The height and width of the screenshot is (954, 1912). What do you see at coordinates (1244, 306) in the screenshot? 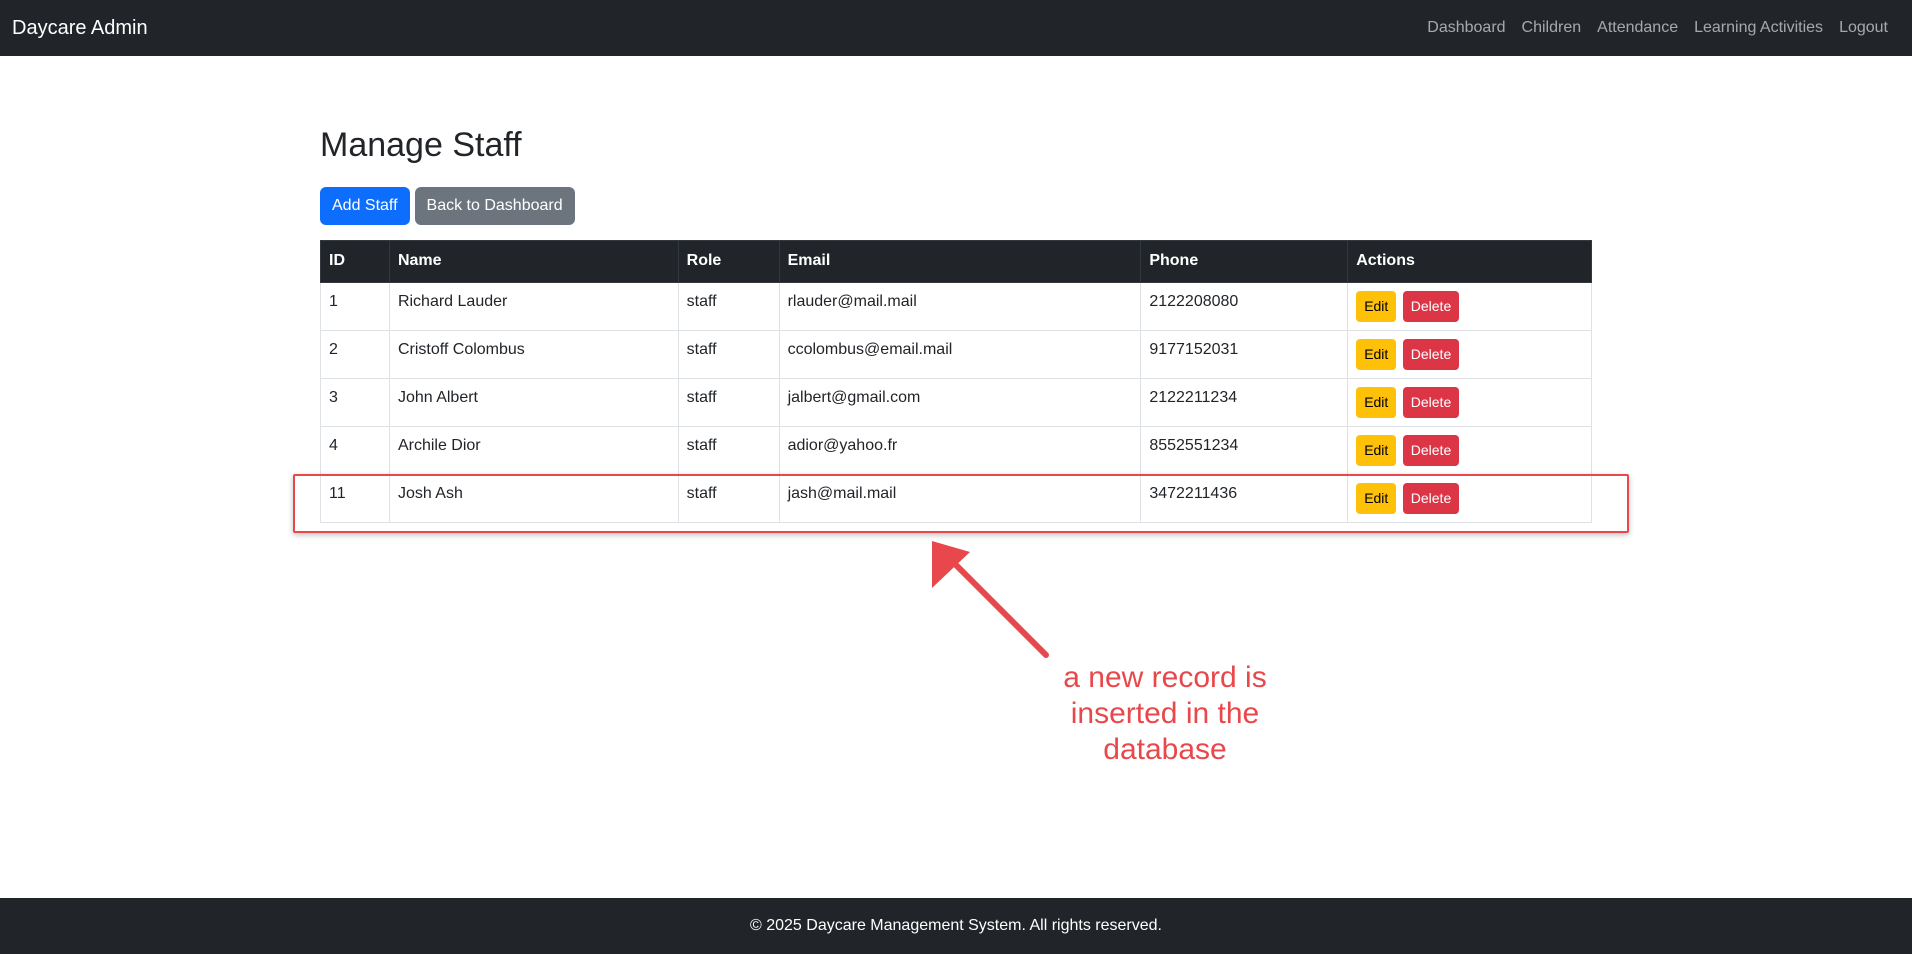
I see `cell-phone: 2122208080` at bounding box center [1244, 306].